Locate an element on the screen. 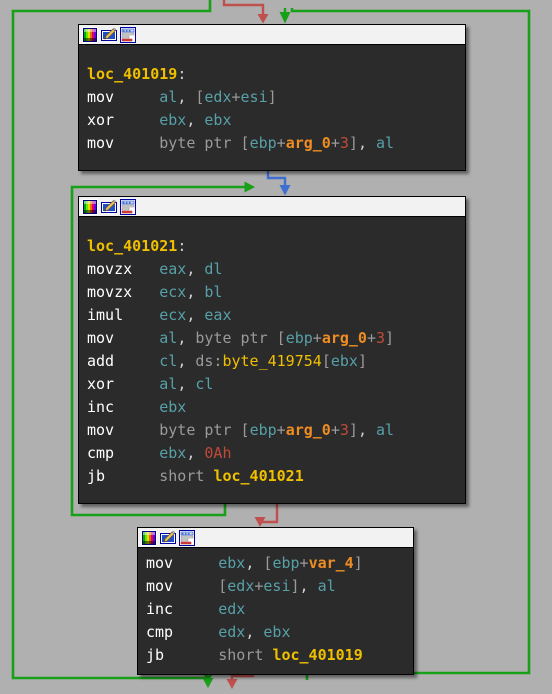  code-instruction-line: imul ecx, eax is located at coordinates (272, 315).